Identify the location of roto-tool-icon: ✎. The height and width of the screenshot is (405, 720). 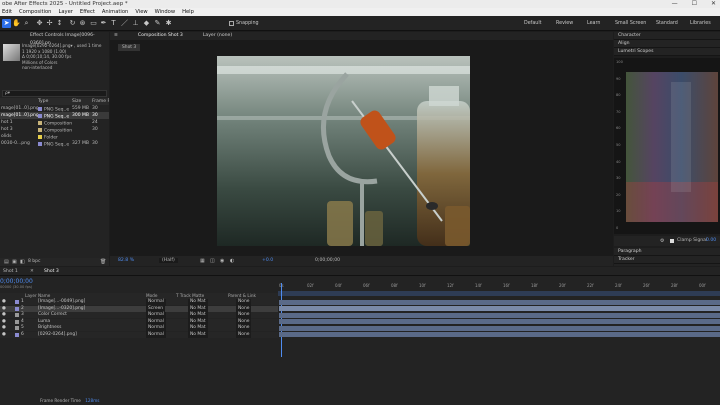
(157, 23).